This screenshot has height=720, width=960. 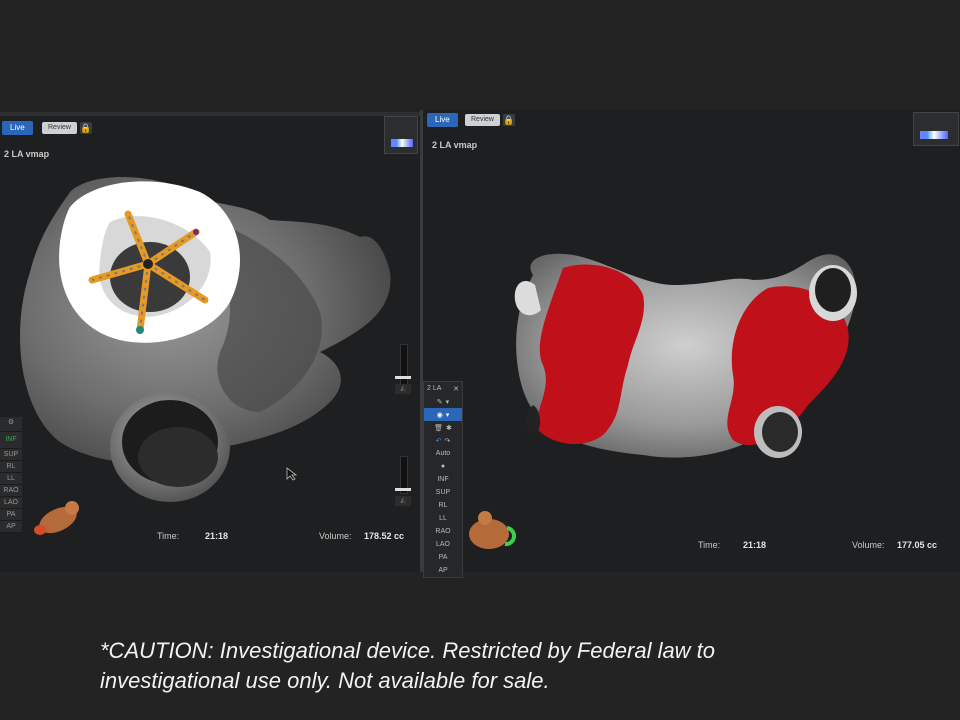 I want to click on view-button-list: ⚙ INF SUP RL LL RAO LAO PA AP, so click(x=11, y=475).